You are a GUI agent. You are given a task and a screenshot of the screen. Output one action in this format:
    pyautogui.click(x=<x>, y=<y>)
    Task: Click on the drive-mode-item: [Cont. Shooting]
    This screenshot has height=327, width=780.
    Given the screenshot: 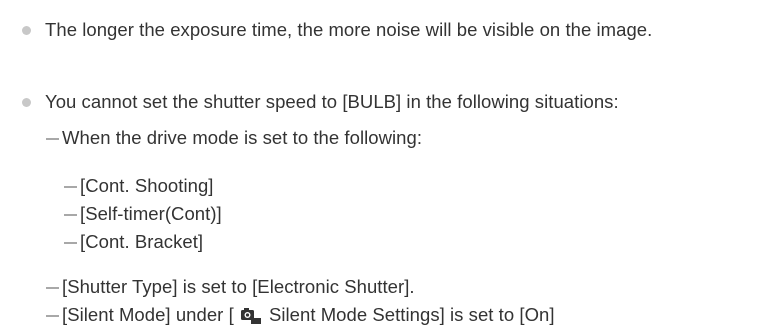 What is the action you would take?
    pyautogui.click(x=147, y=185)
    